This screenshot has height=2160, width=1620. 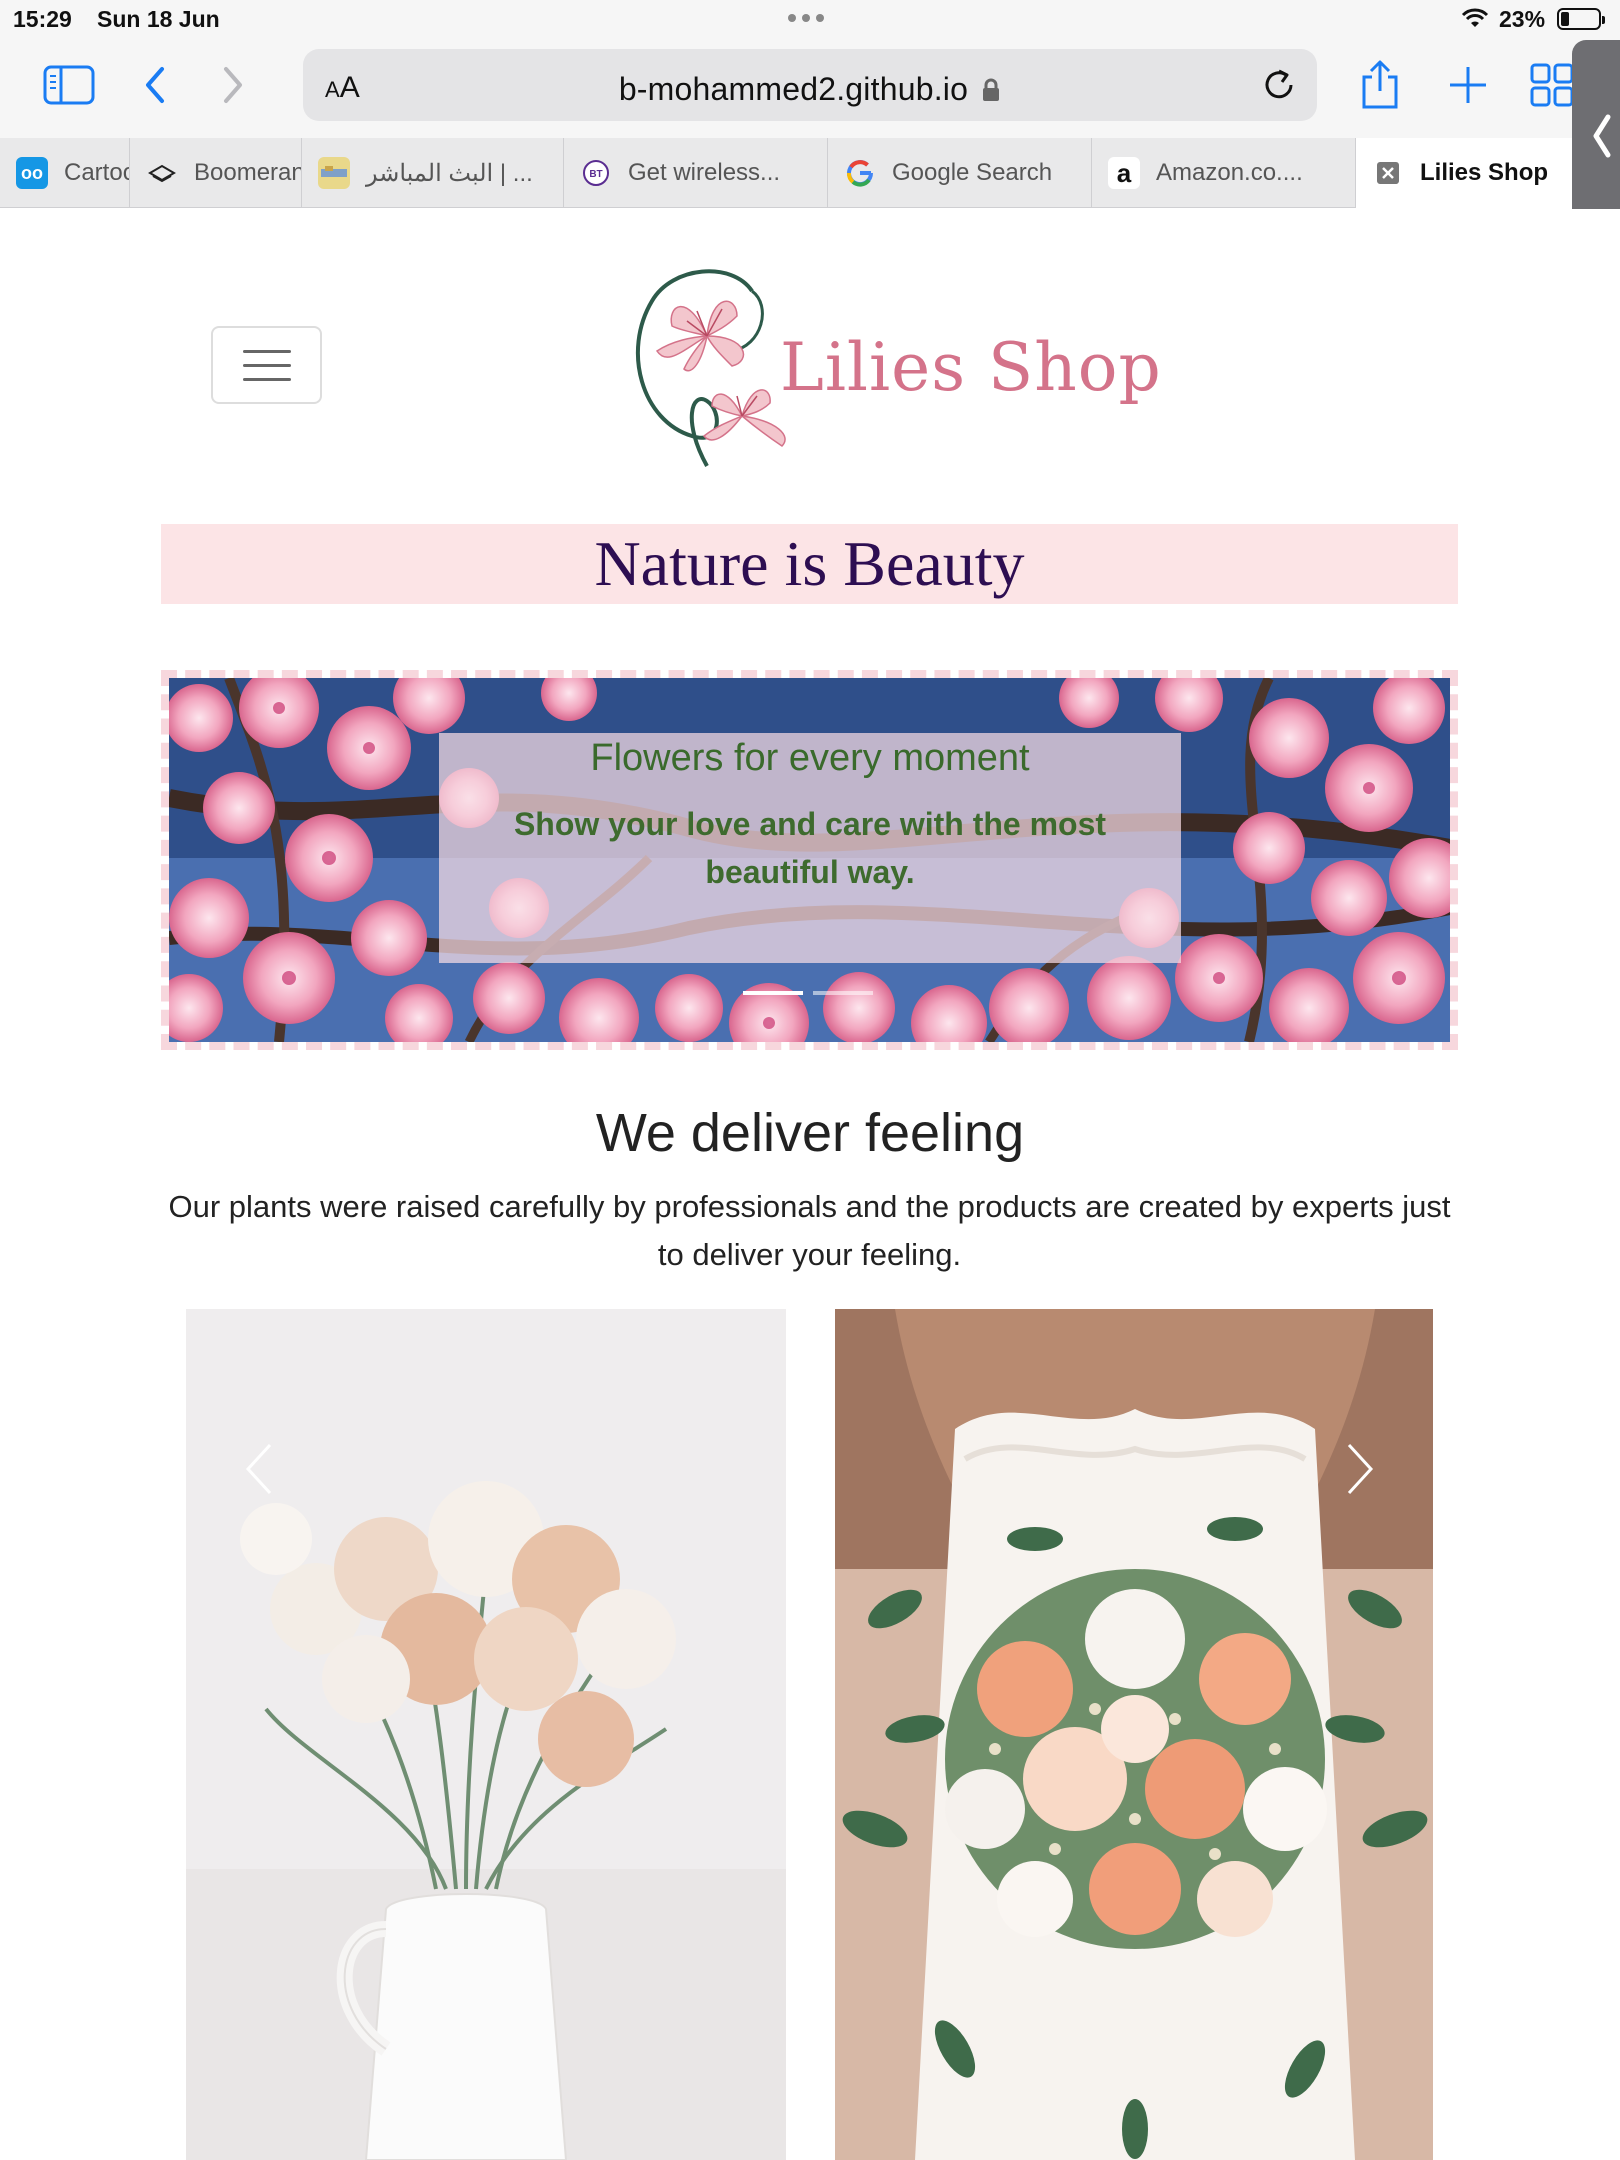 What do you see at coordinates (1124, 173) in the screenshot?
I see `amazon-icon: a` at bounding box center [1124, 173].